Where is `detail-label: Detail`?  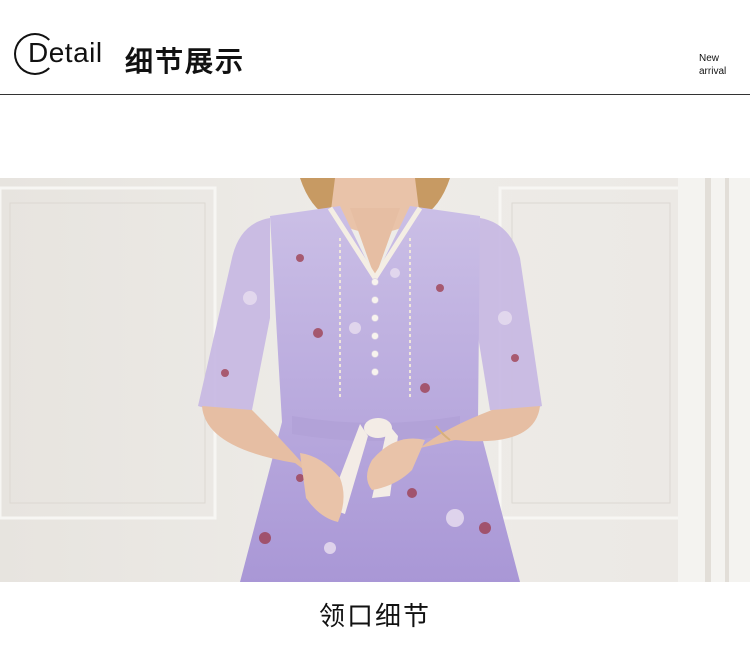 detail-label: Detail is located at coordinates (65, 52).